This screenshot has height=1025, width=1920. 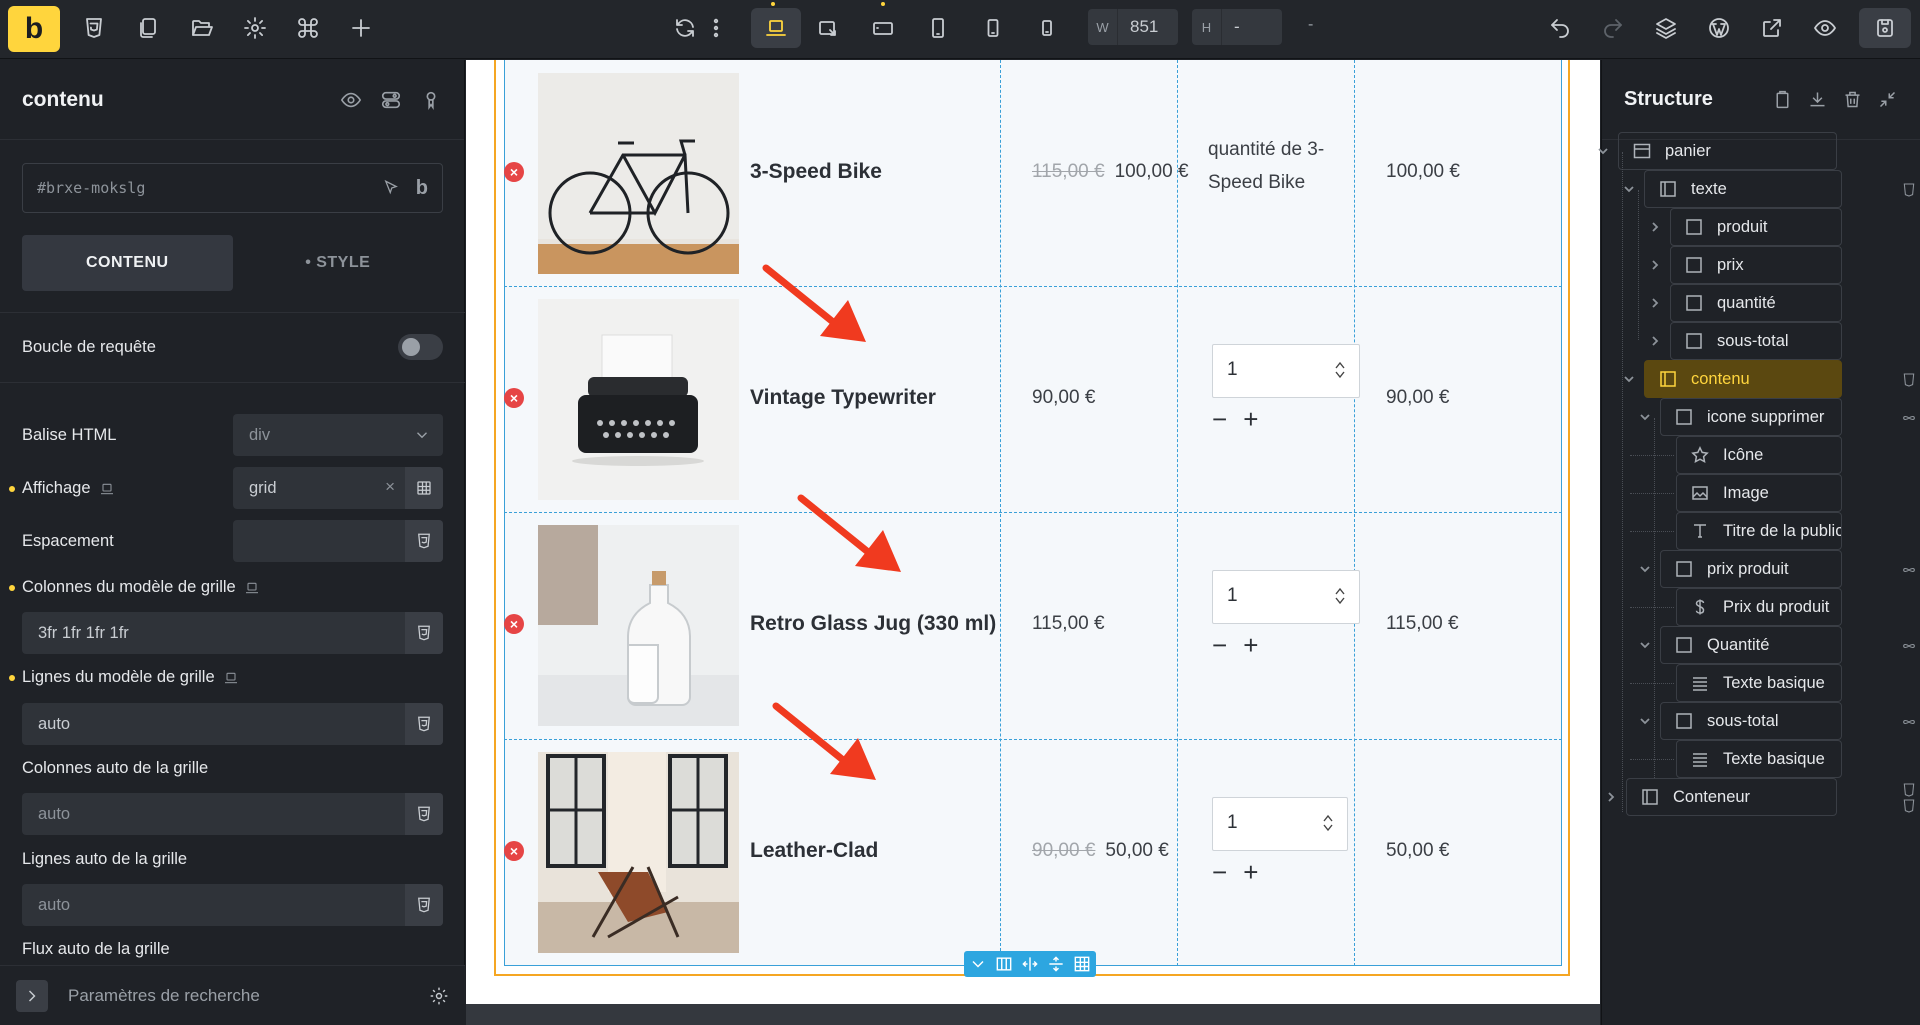 I want to click on display-field: grid ×, so click(x=338, y=488).